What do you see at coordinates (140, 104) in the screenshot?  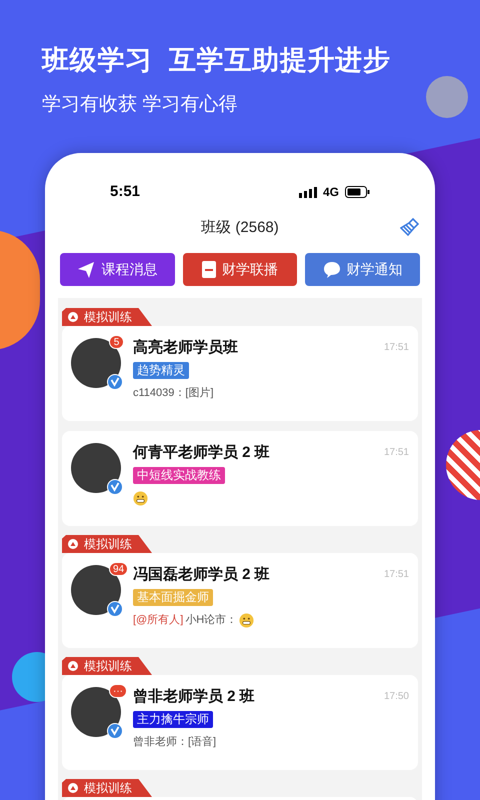 I see `subheadline: 学习有收获 学习有心得` at bounding box center [140, 104].